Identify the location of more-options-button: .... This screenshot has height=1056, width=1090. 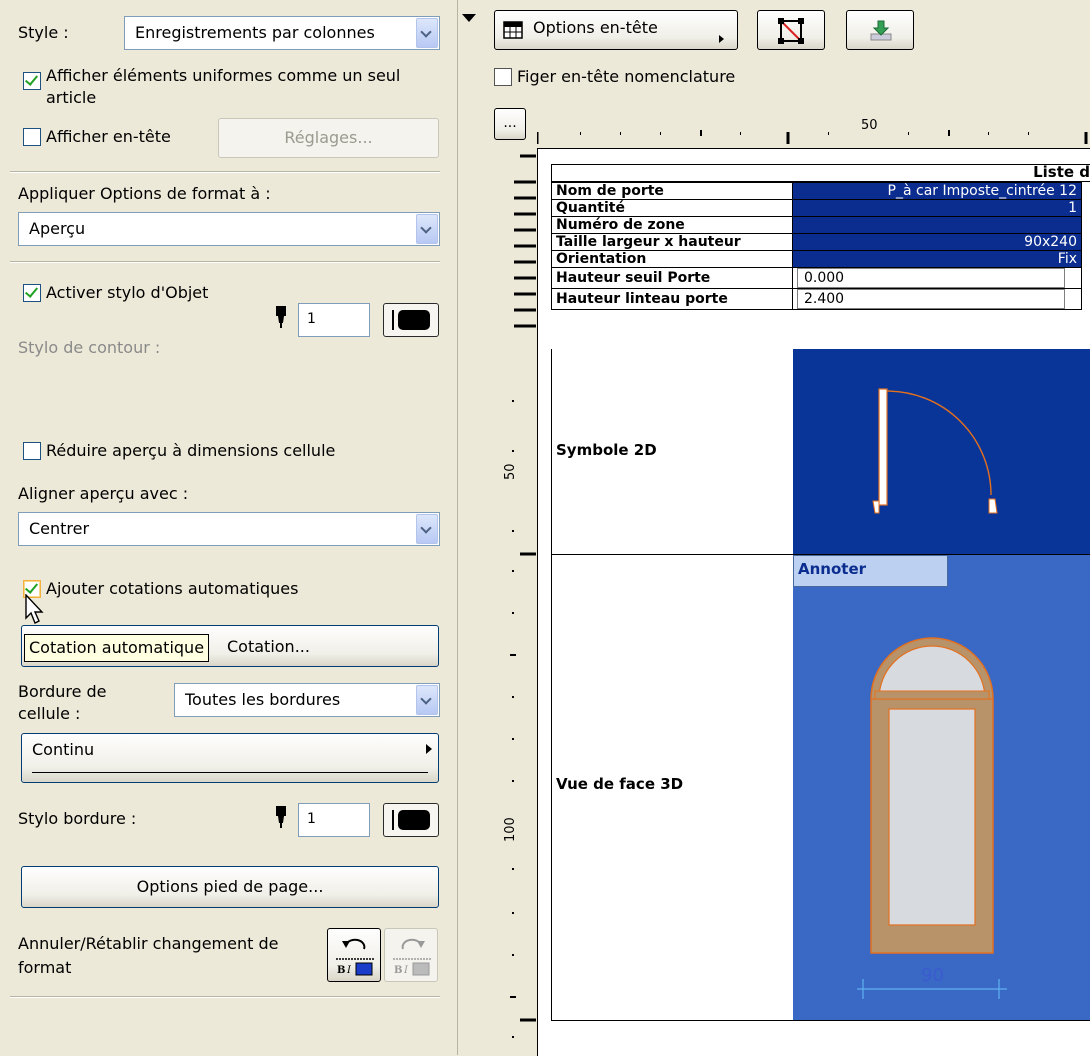
(510, 124).